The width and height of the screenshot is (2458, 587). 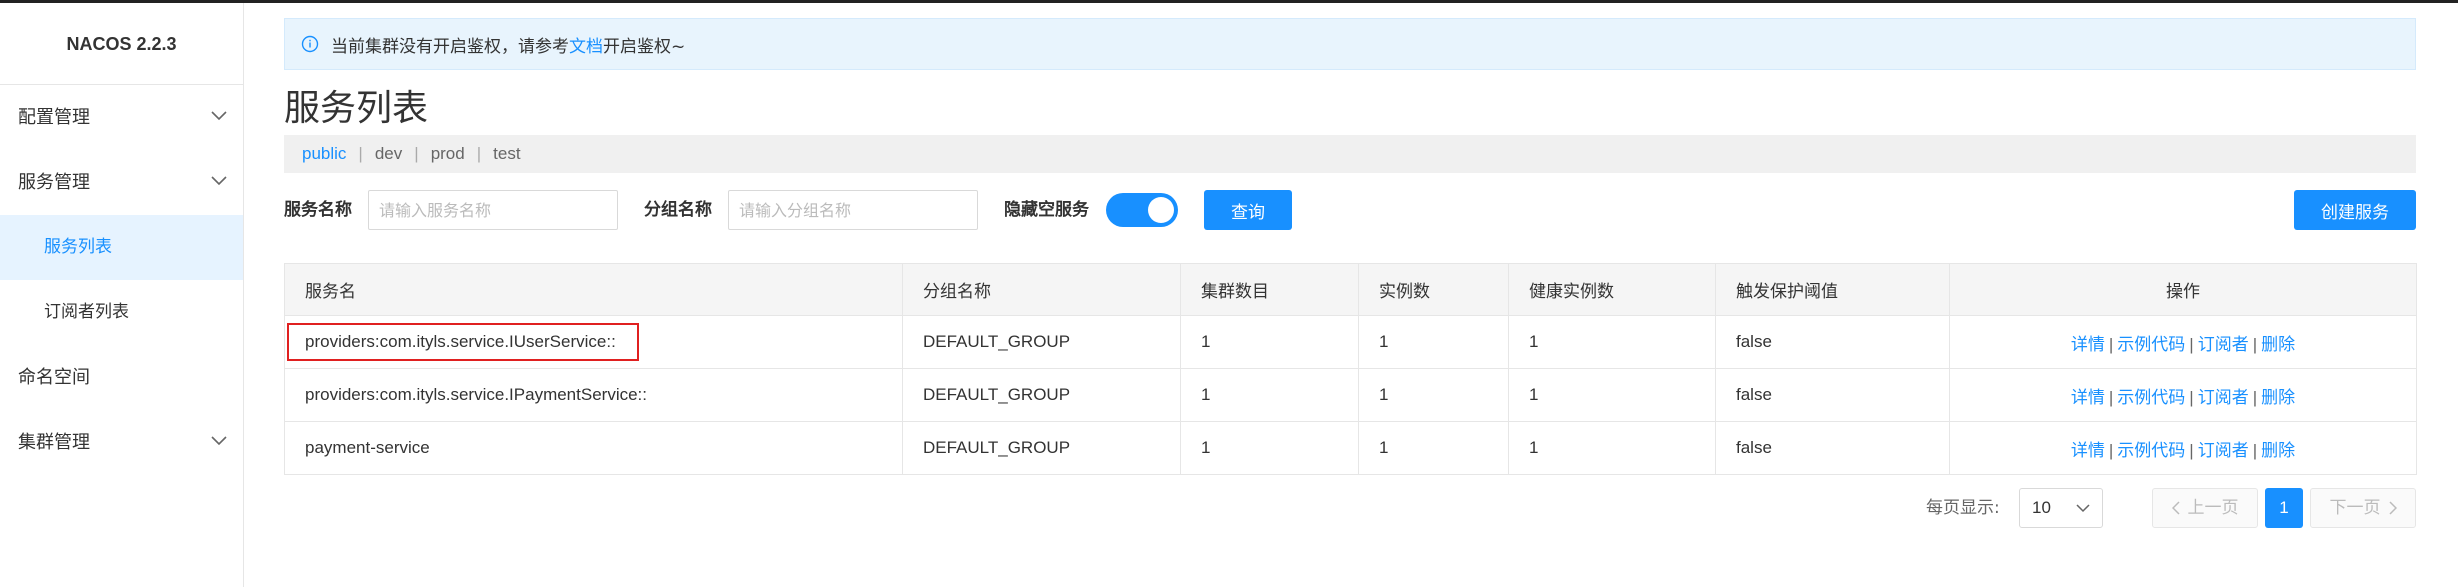 I want to click on service-name-label: 服务名称, so click(x=318, y=210).